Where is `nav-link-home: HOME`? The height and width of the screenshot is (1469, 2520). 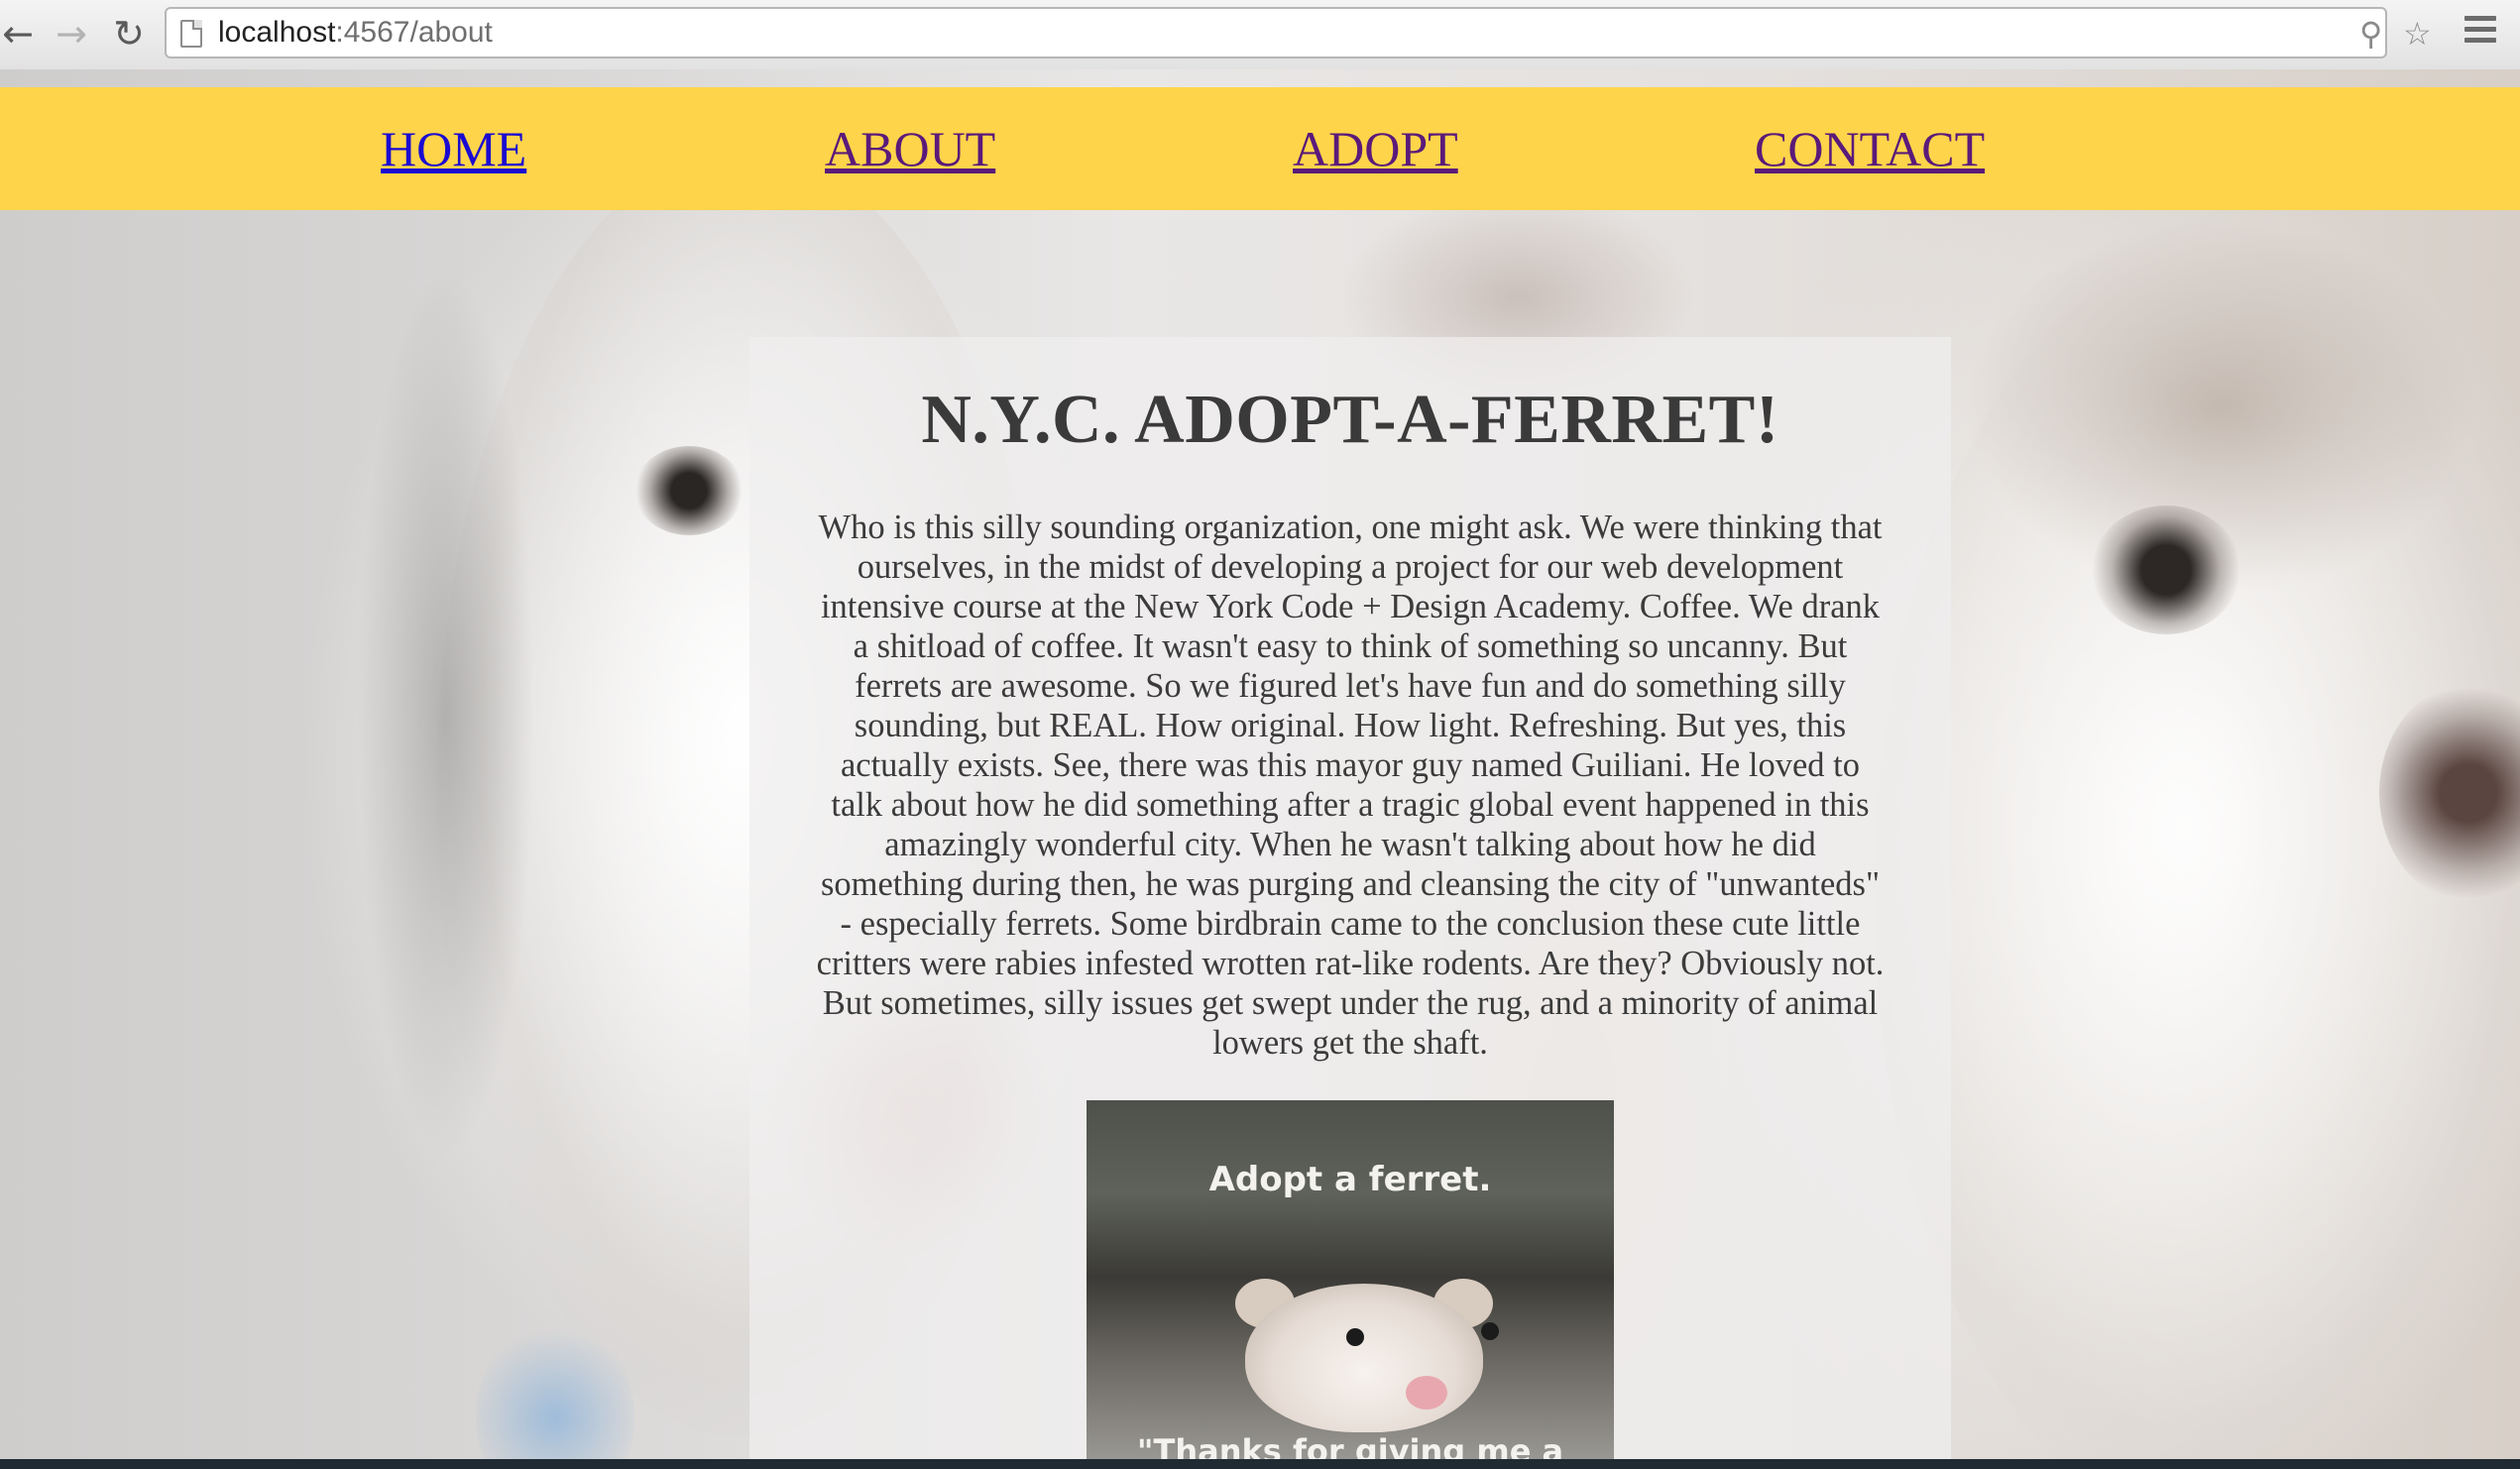 nav-link-home: HOME is located at coordinates (453, 148).